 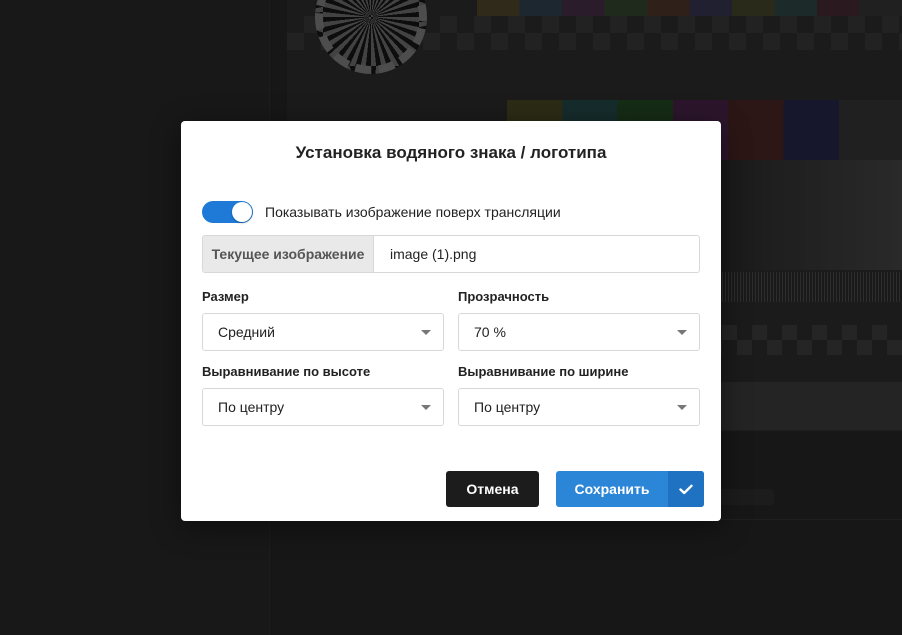 I want to click on size-field: Размер Средний, so click(x=323, y=320).